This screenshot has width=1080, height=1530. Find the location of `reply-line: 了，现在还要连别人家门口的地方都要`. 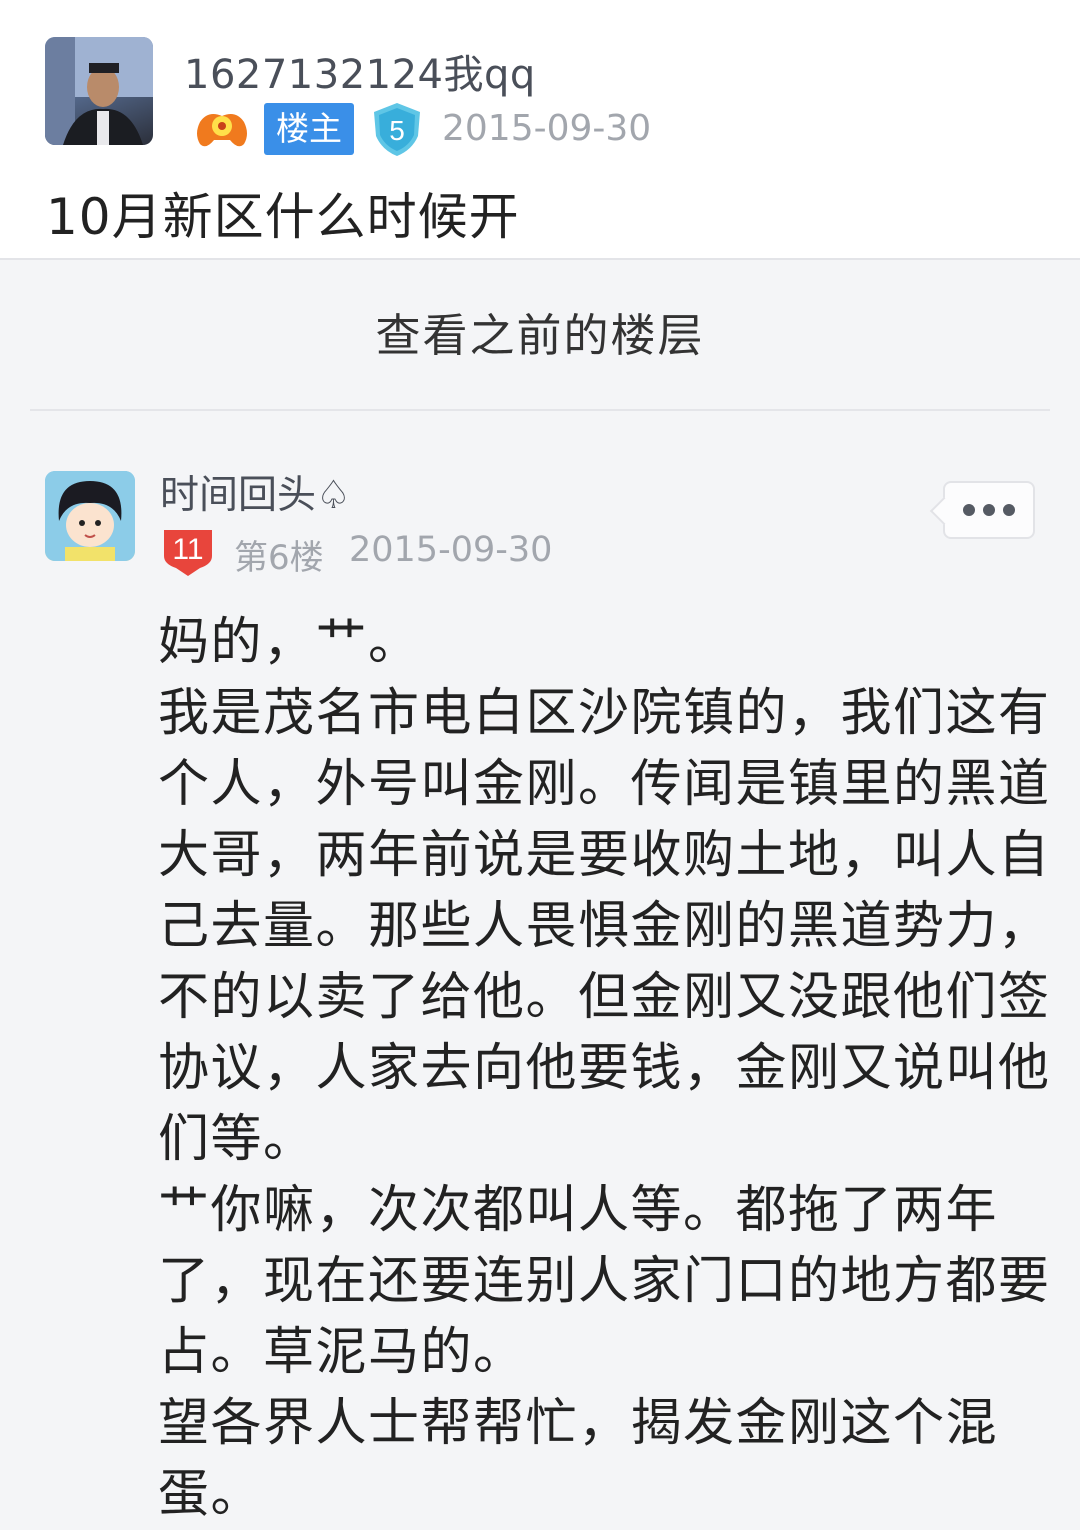

reply-line: 了，现在还要连别人家门口的地方都要 is located at coordinates (604, 1281).